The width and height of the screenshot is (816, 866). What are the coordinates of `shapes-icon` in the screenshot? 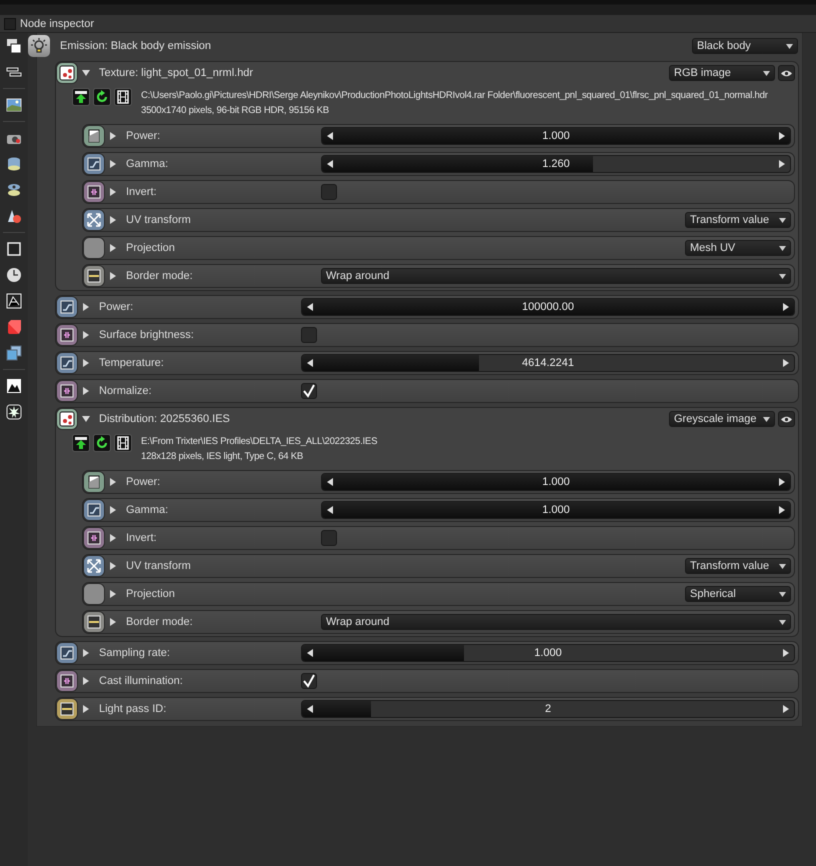 It's located at (14, 216).